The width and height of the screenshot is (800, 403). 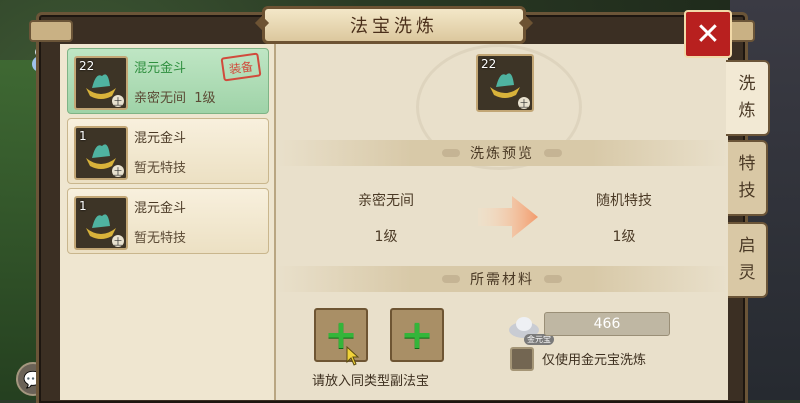 What do you see at coordinates (175, 98) in the screenshot?
I see `treasure-status: 亲密无间 1级` at bounding box center [175, 98].